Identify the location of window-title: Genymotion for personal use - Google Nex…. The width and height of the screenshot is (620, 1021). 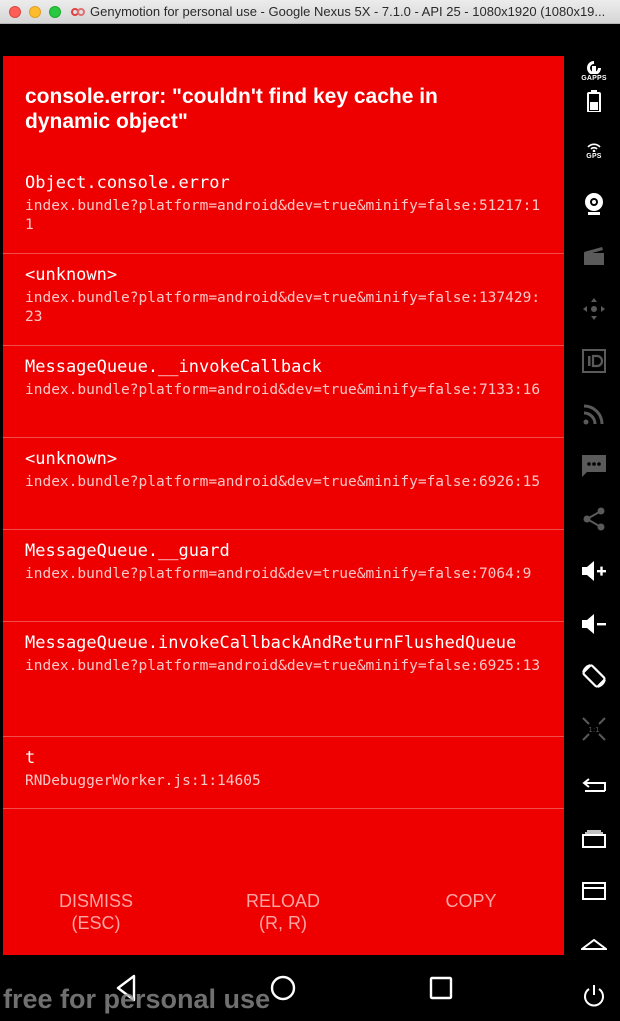
(348, 11).